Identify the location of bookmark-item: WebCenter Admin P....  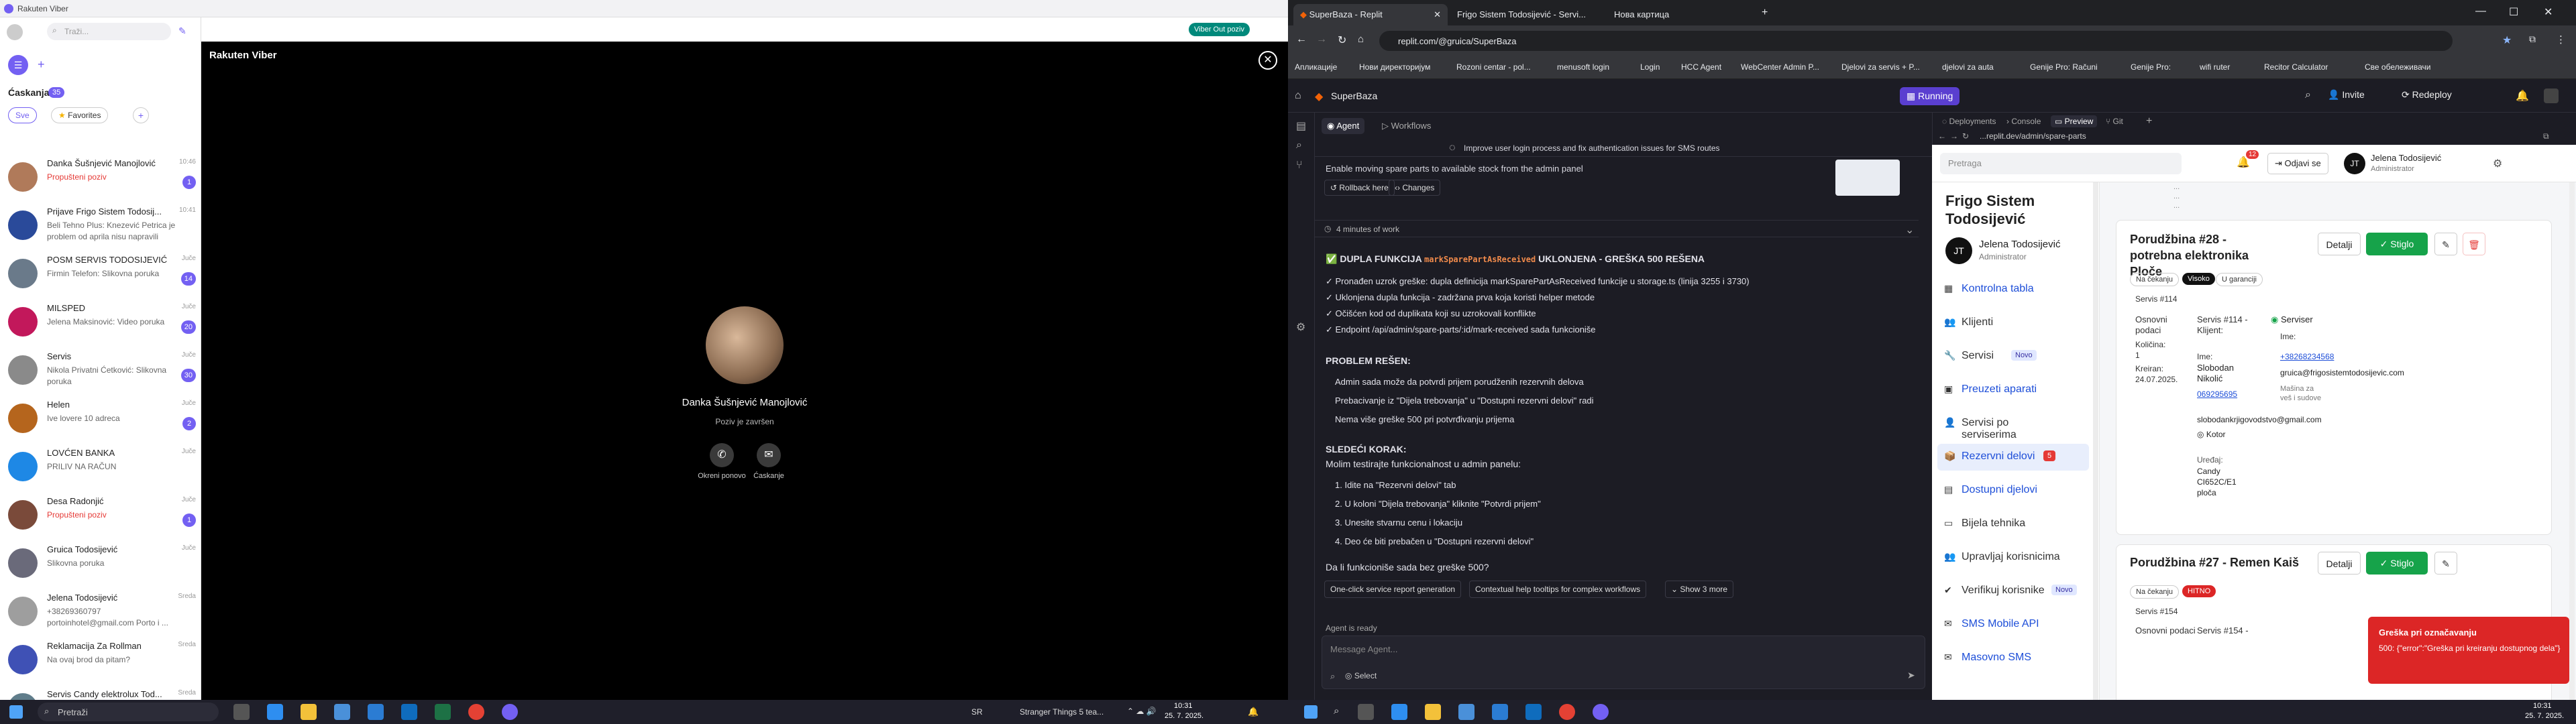
(1780, 67).